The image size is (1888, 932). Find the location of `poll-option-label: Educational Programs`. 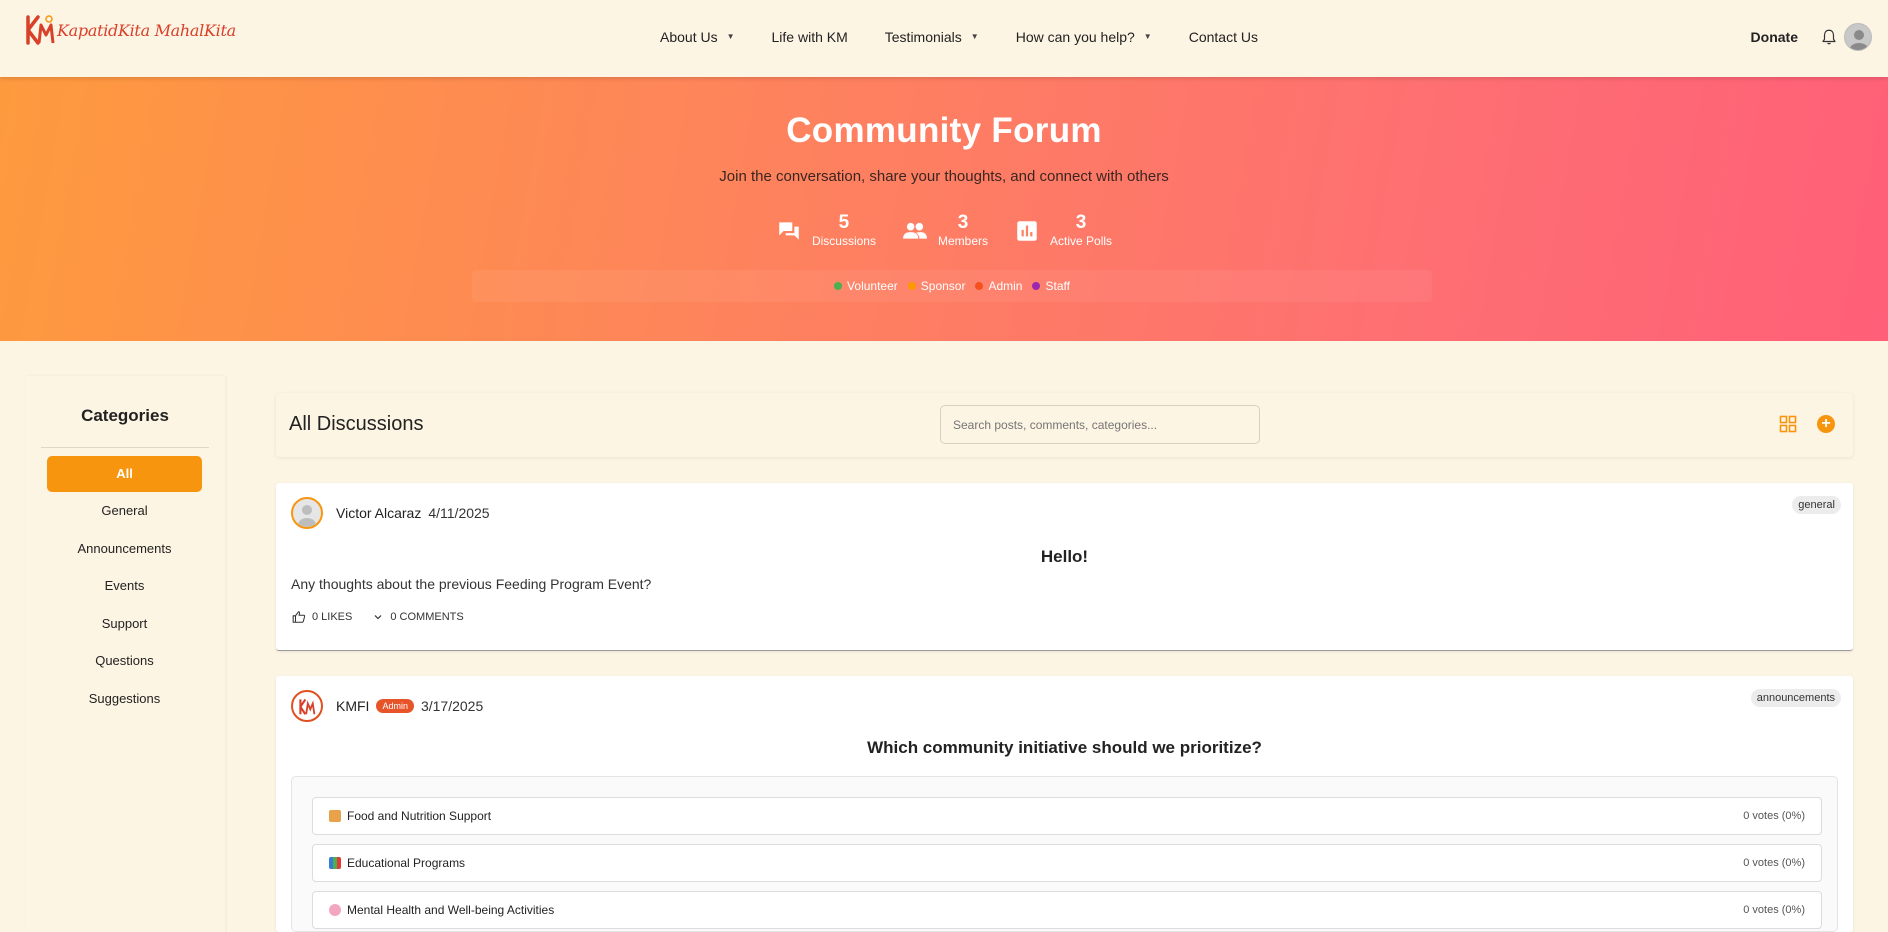

poll-option-label: Educational Programs is located at coordinates (406, 863).